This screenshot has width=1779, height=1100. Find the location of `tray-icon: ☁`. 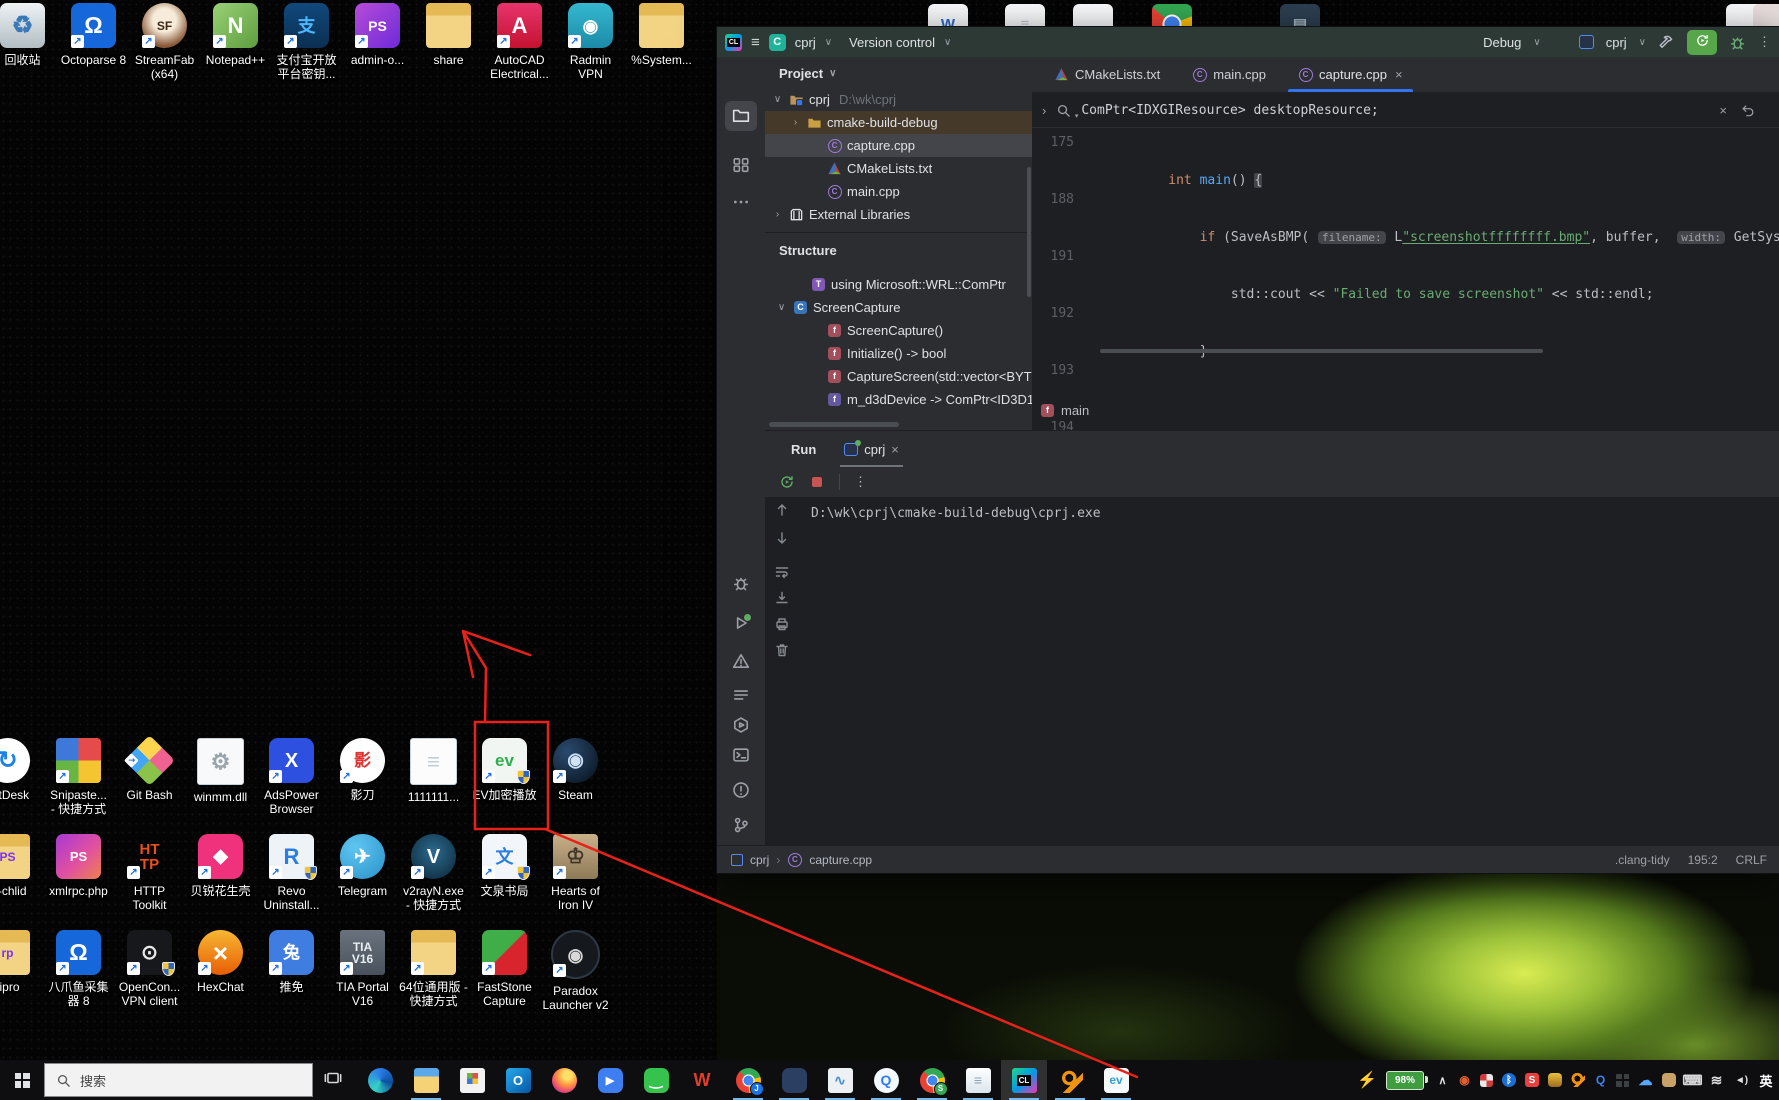

tray-icon: ☁ is located at coordinates (1645, 1080).